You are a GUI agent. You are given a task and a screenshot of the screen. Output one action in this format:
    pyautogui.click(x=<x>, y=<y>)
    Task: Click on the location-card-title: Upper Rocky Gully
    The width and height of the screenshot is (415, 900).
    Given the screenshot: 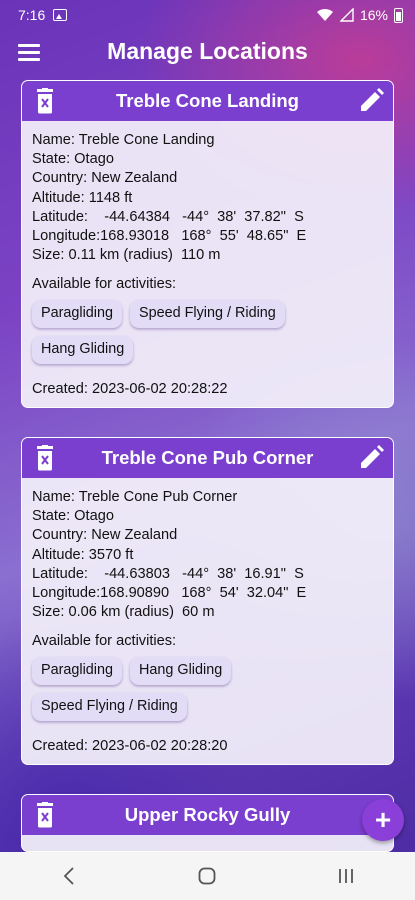 What is the action you would take?
    pyautogui.click(x=207, y=814)
    